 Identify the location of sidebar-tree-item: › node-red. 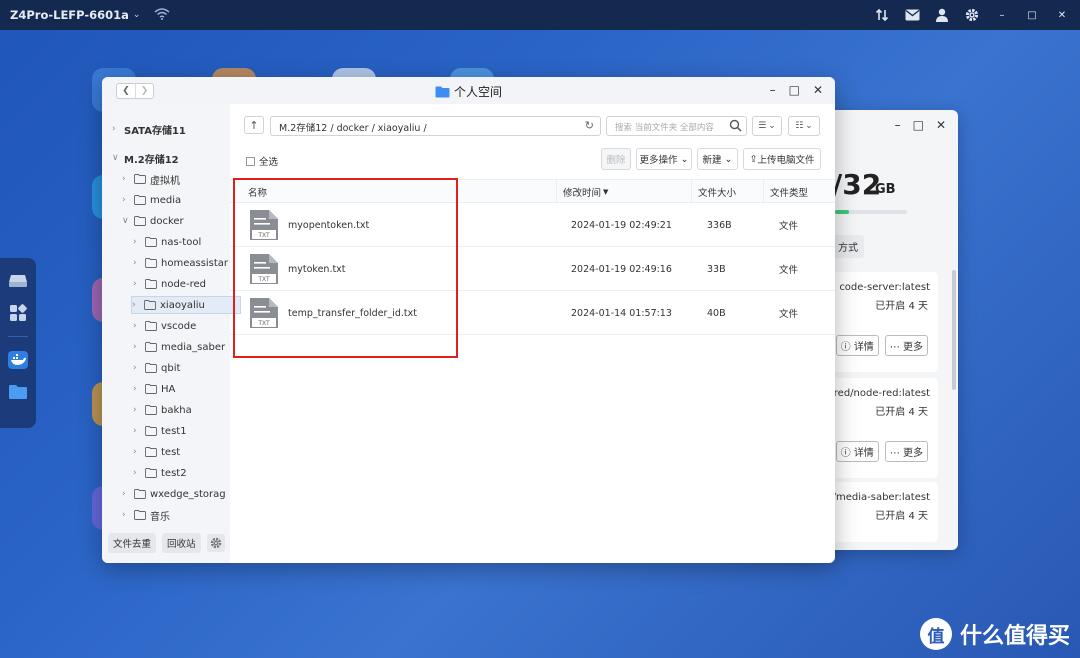
(169, 284).